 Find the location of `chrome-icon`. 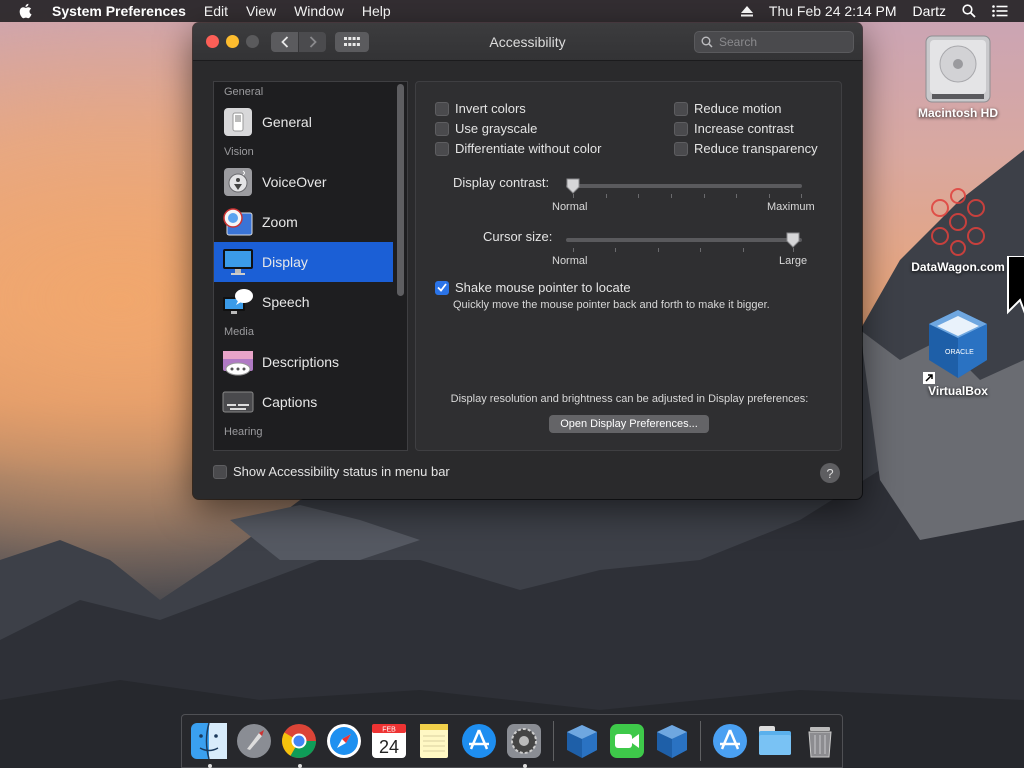

chrome-icon is located at coordinates (299, 741).